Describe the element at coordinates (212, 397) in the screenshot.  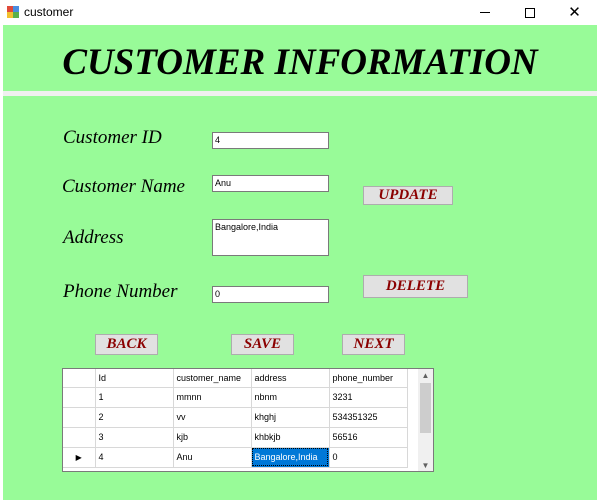
I see `cell-customer-name: mmnn` at that location.